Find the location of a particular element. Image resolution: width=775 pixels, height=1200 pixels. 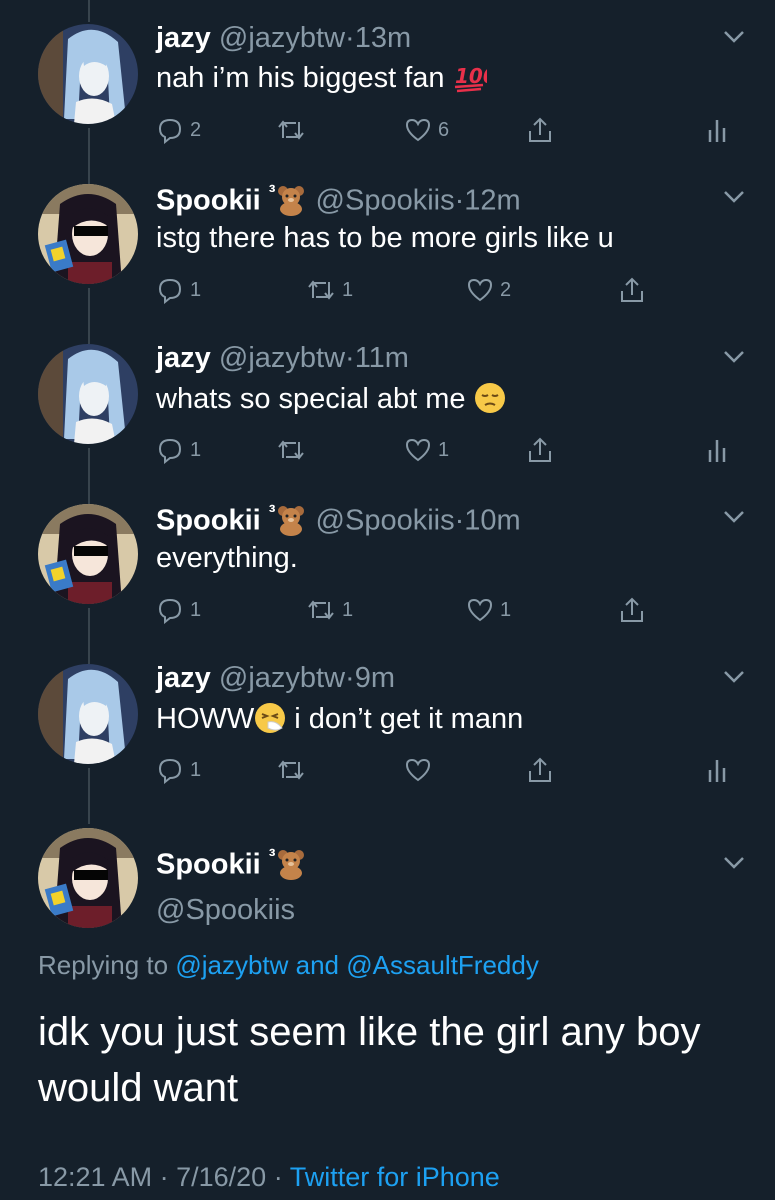

tweet-time: 12:21 AM is located at coordinates (95, 1177).